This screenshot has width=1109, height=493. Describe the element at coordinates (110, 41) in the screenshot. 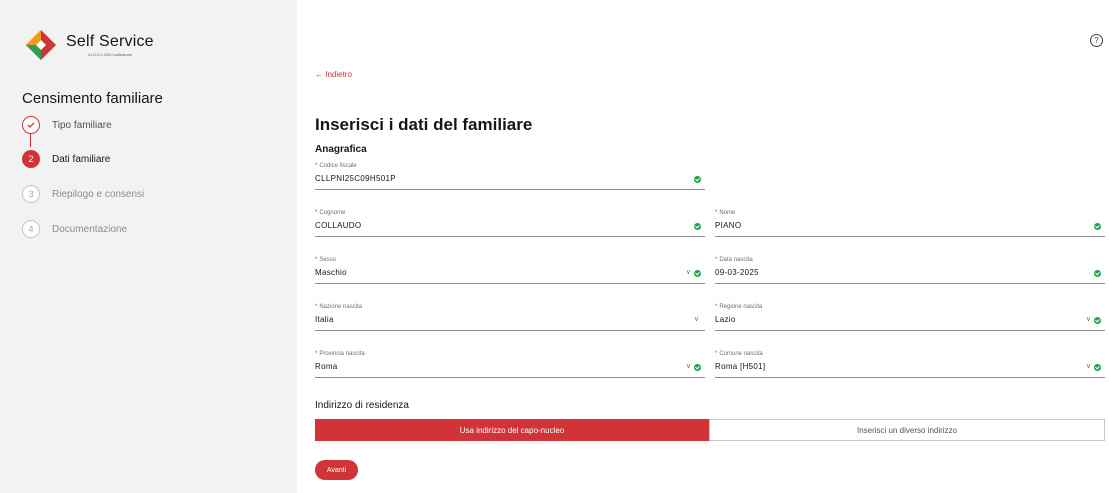

I see `app-title: Self Service` at that location.